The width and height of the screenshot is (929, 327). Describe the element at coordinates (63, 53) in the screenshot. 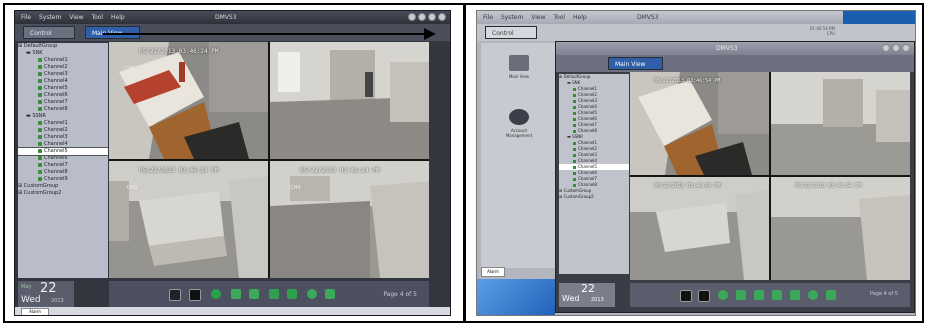

I see `tree-group-item: ▬ SNK` at that location.